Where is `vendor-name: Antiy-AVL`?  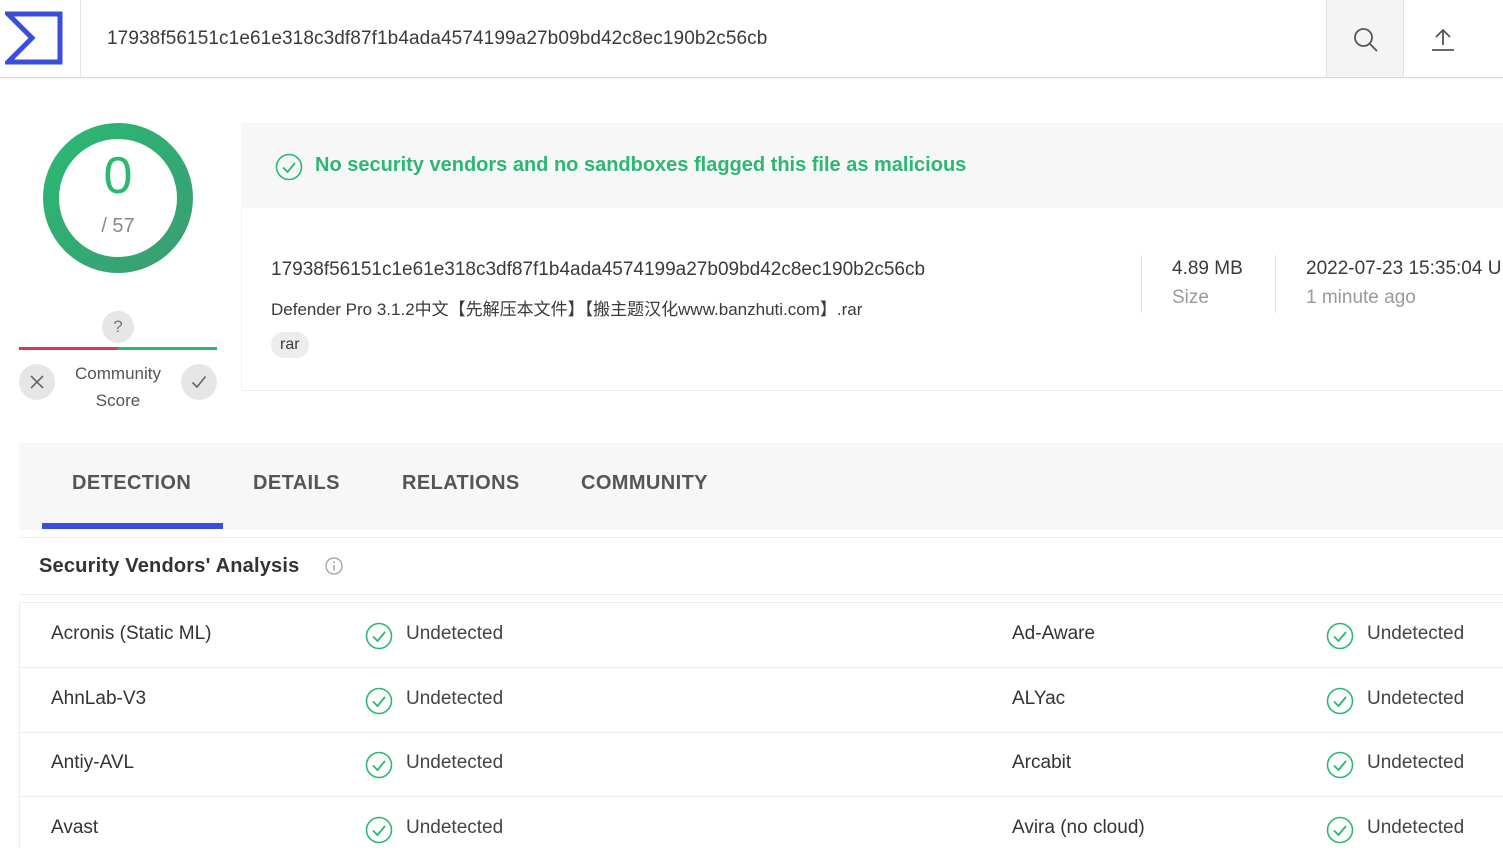 vendor-name: Antiy-AVL is located at coordinates (93, 762).